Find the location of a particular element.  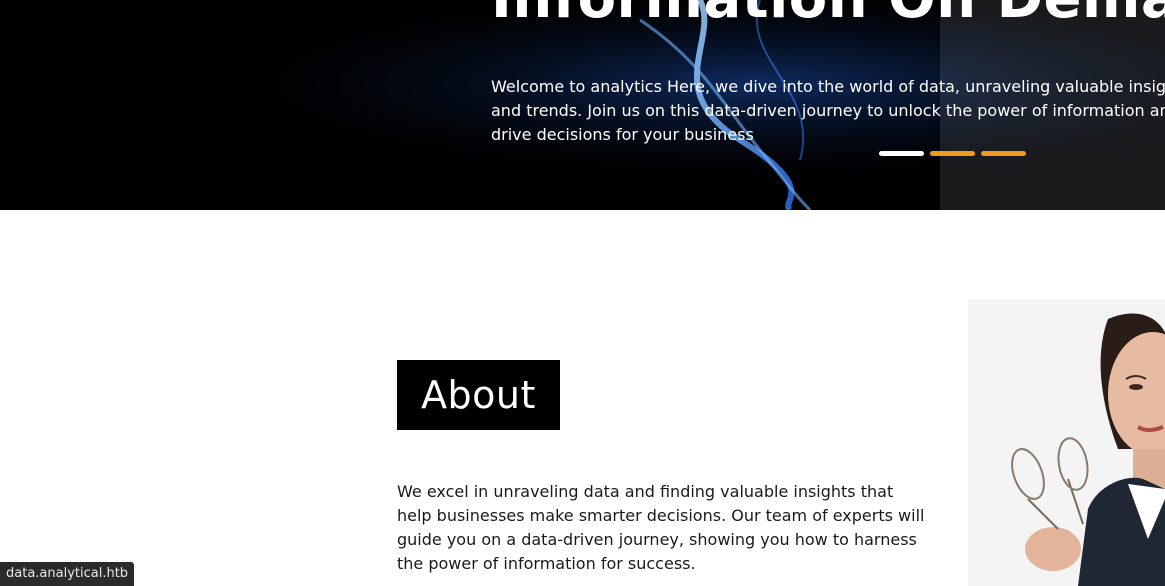

businesswoman-photo is located at coordinates (1066, 442).